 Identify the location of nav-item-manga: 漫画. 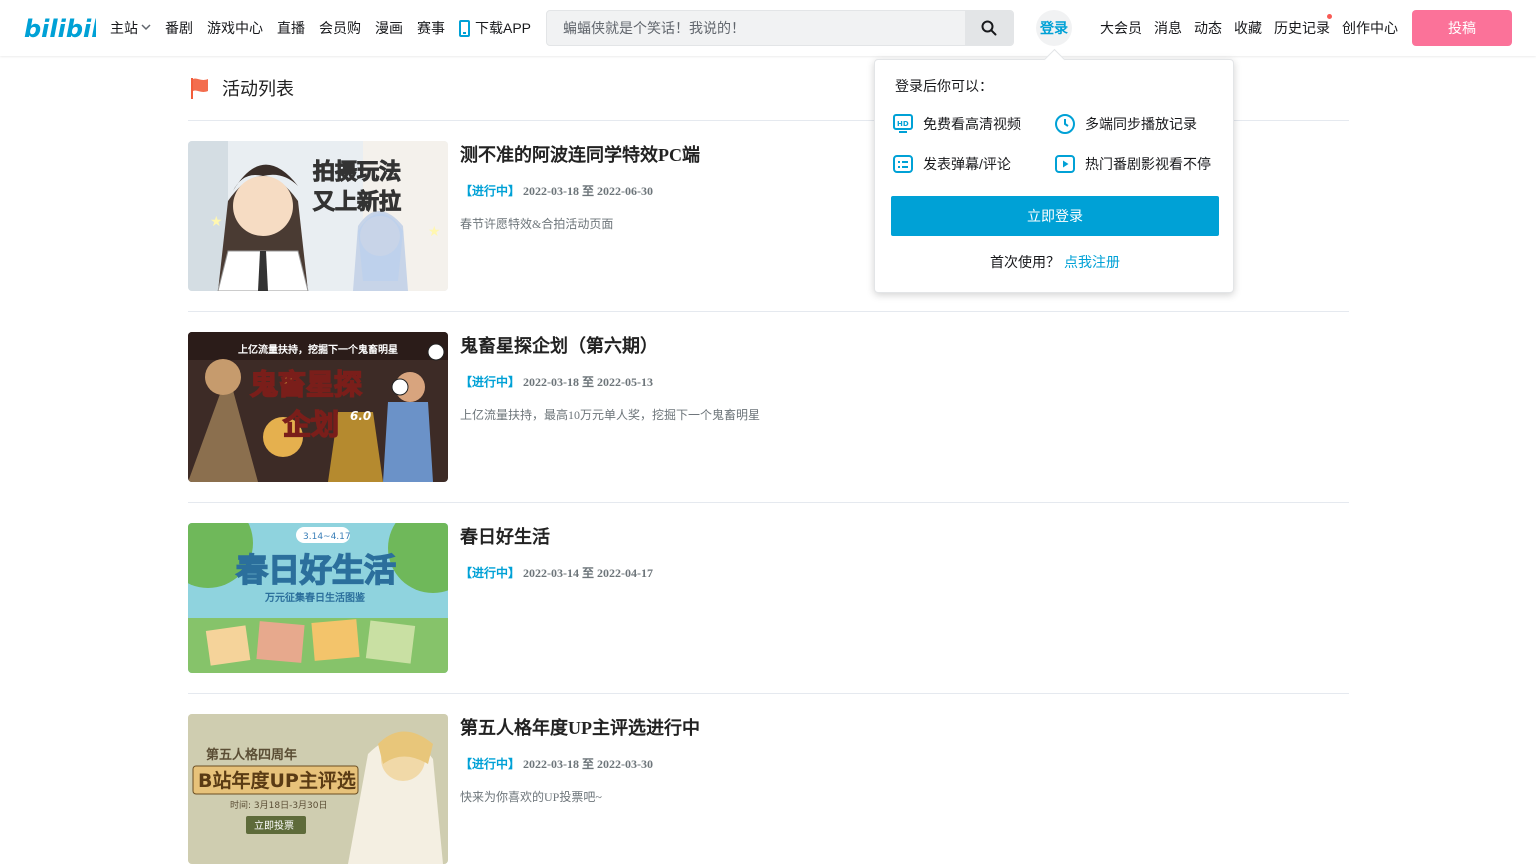
(389, 28).